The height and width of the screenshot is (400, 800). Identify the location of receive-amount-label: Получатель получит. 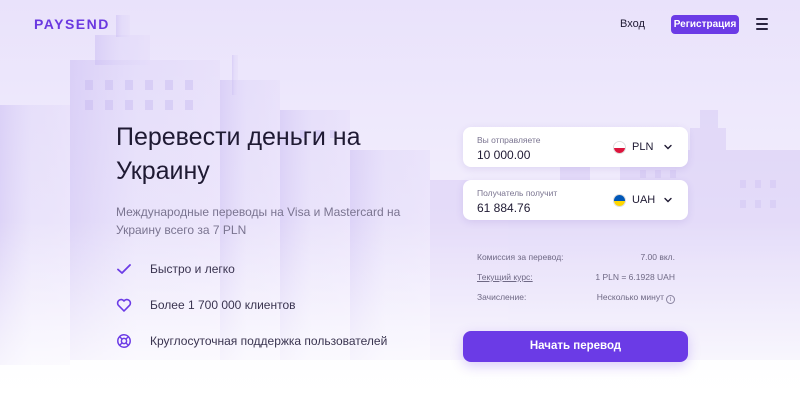
(517, 193).